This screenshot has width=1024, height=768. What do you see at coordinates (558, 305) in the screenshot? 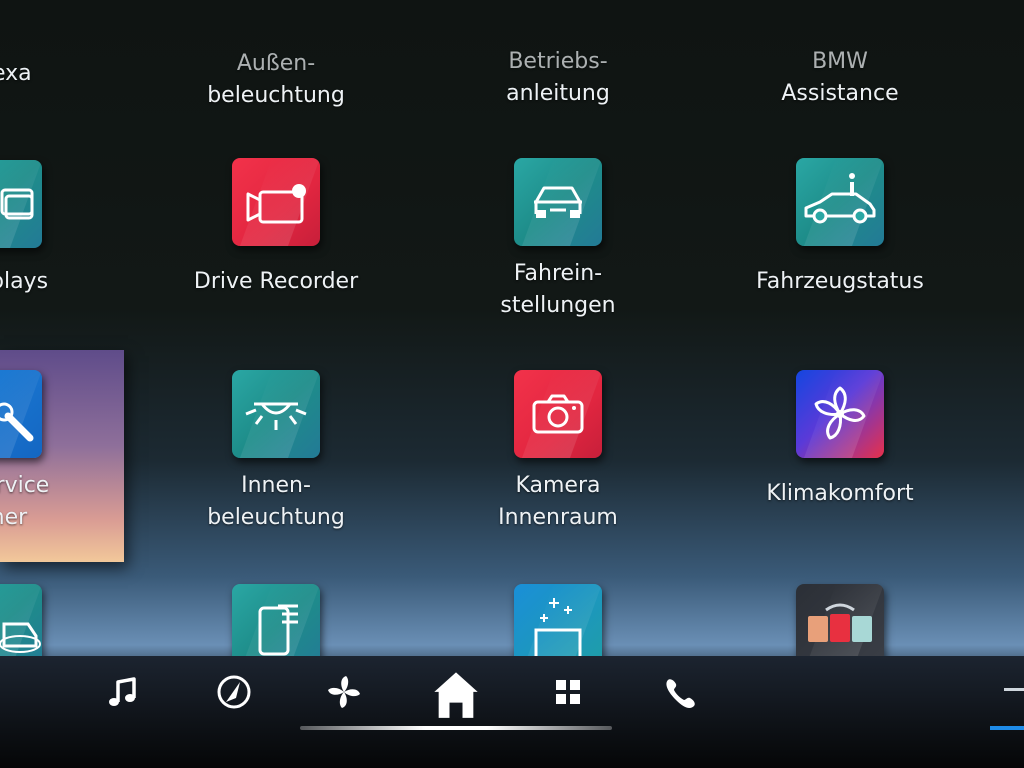
I see `label-line: stellungen` at bounding box center [558, 305].